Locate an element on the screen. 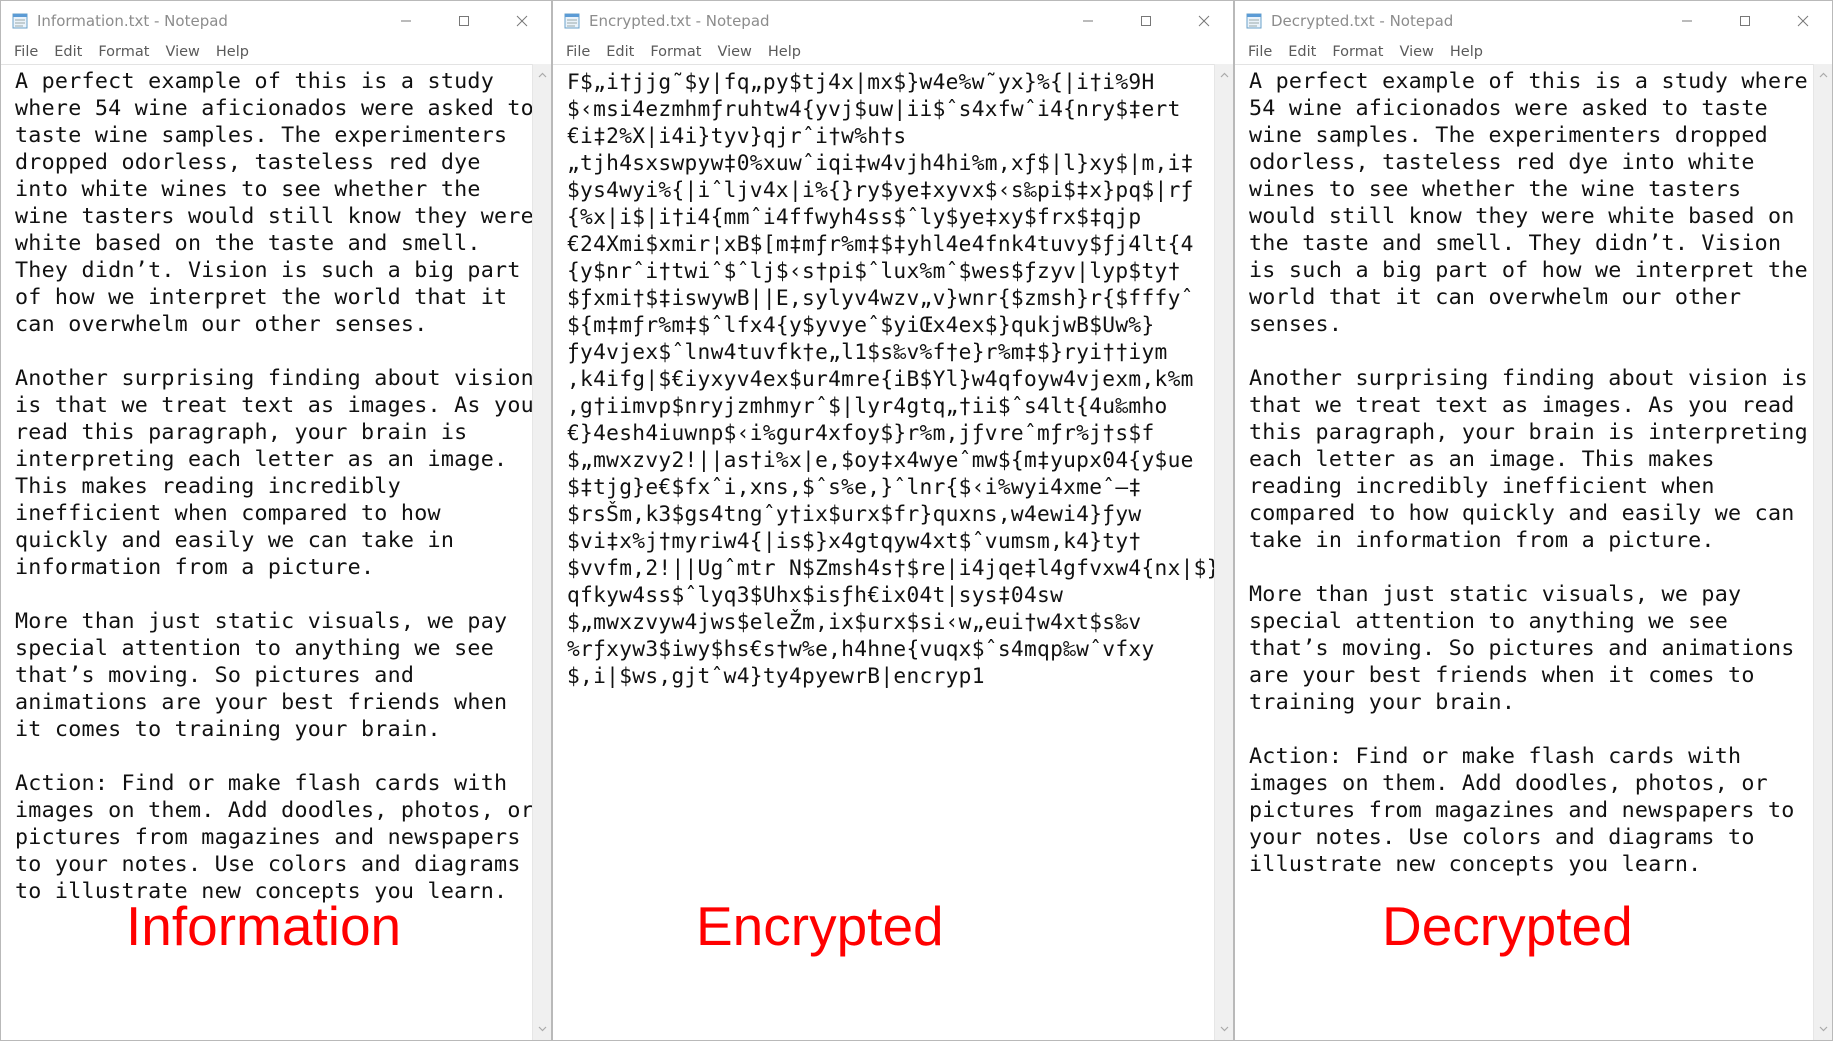  caption-information: Information is located at coordinates (264, 926).